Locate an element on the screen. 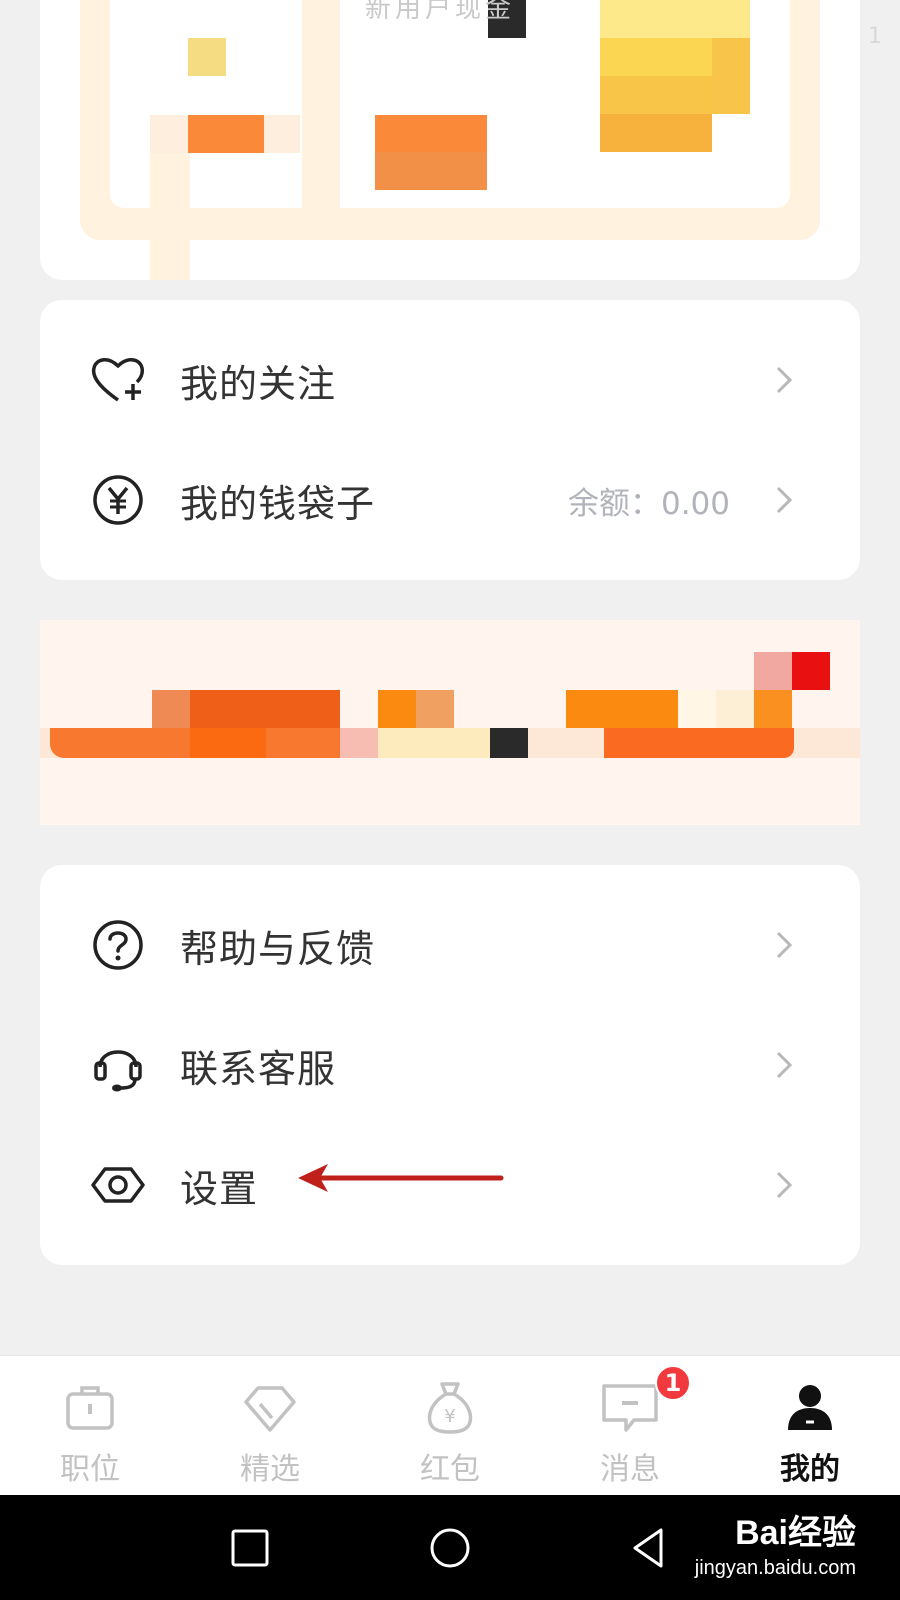 This screenshot has width=900, height=1600. tab-label: 我的 is located at coordinates (810, 1469).